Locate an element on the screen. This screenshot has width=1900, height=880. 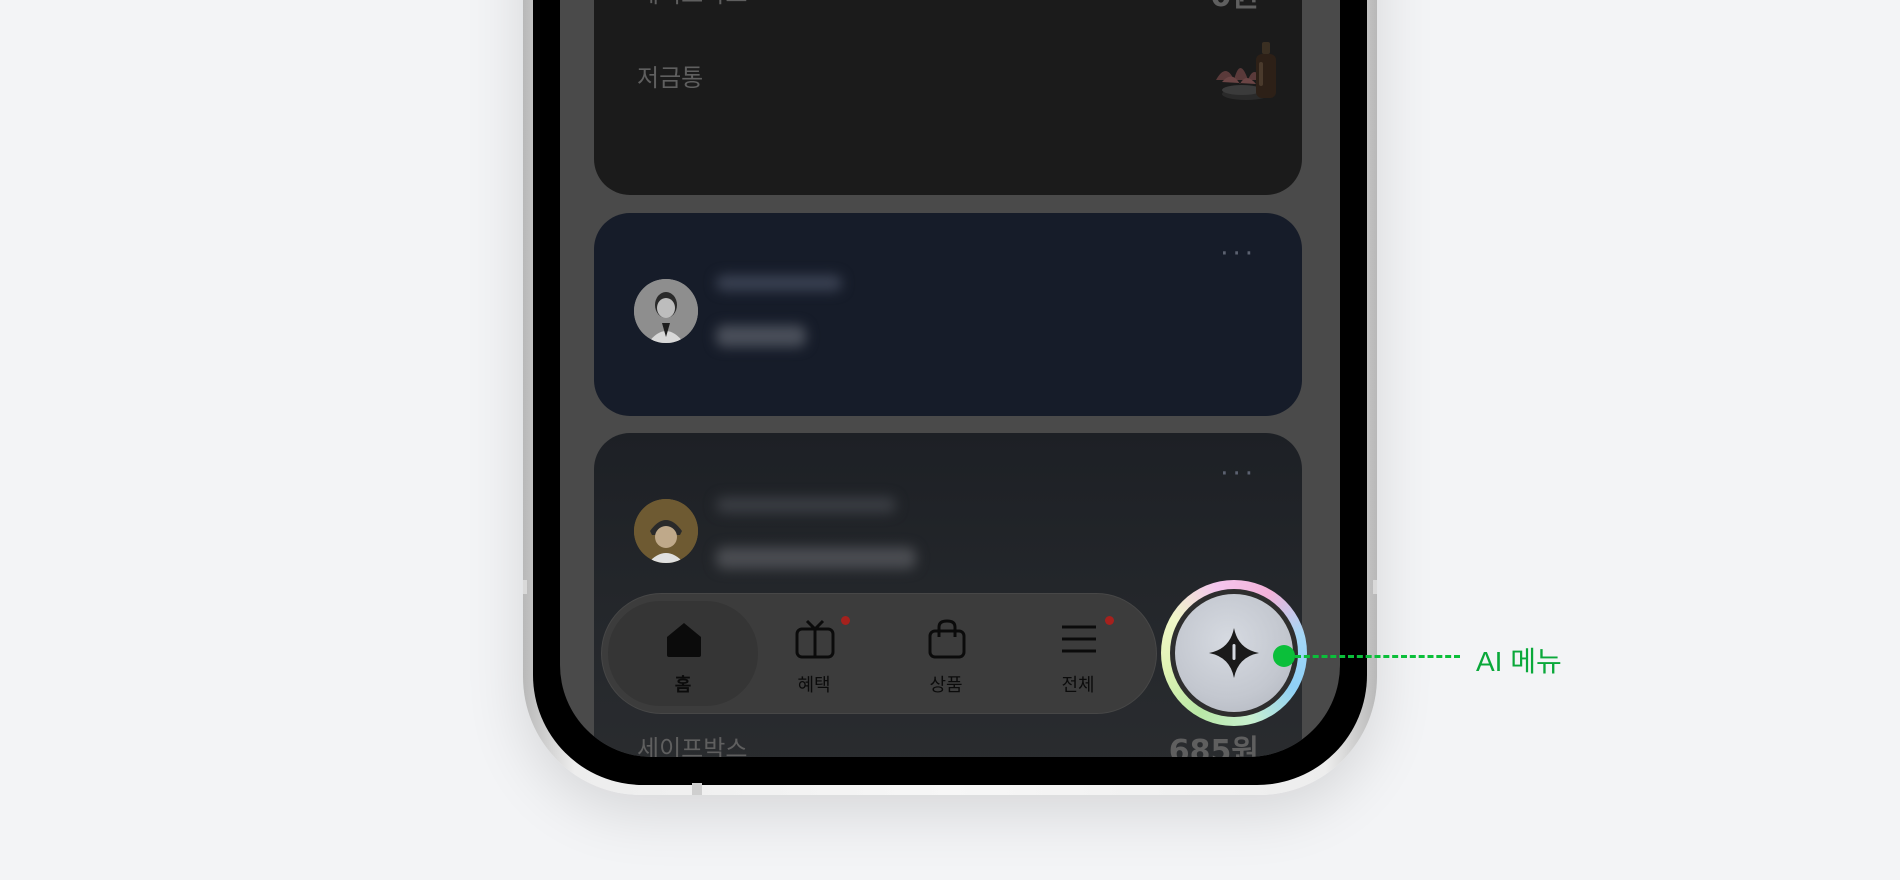
menu-icon is located at coordinates (1079, 639).